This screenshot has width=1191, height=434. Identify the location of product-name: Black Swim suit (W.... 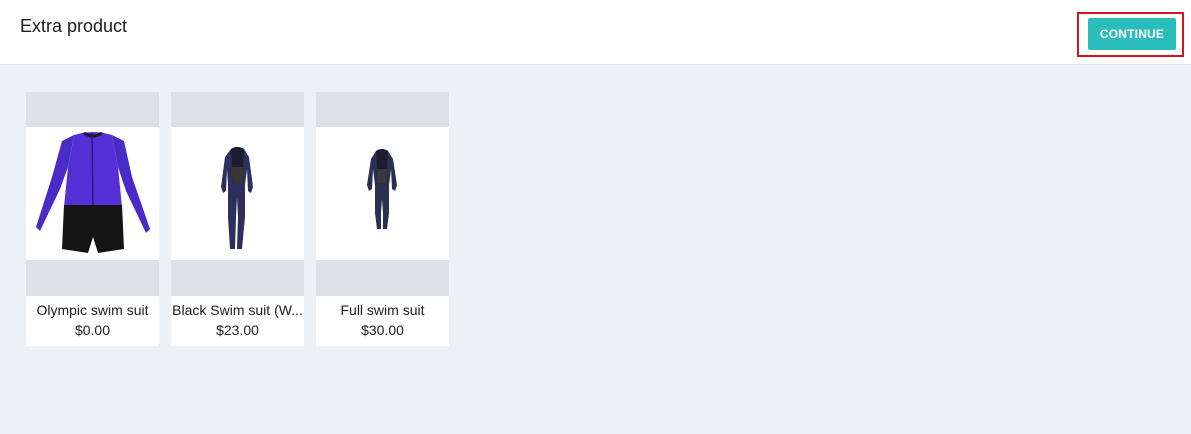
(237, 310).